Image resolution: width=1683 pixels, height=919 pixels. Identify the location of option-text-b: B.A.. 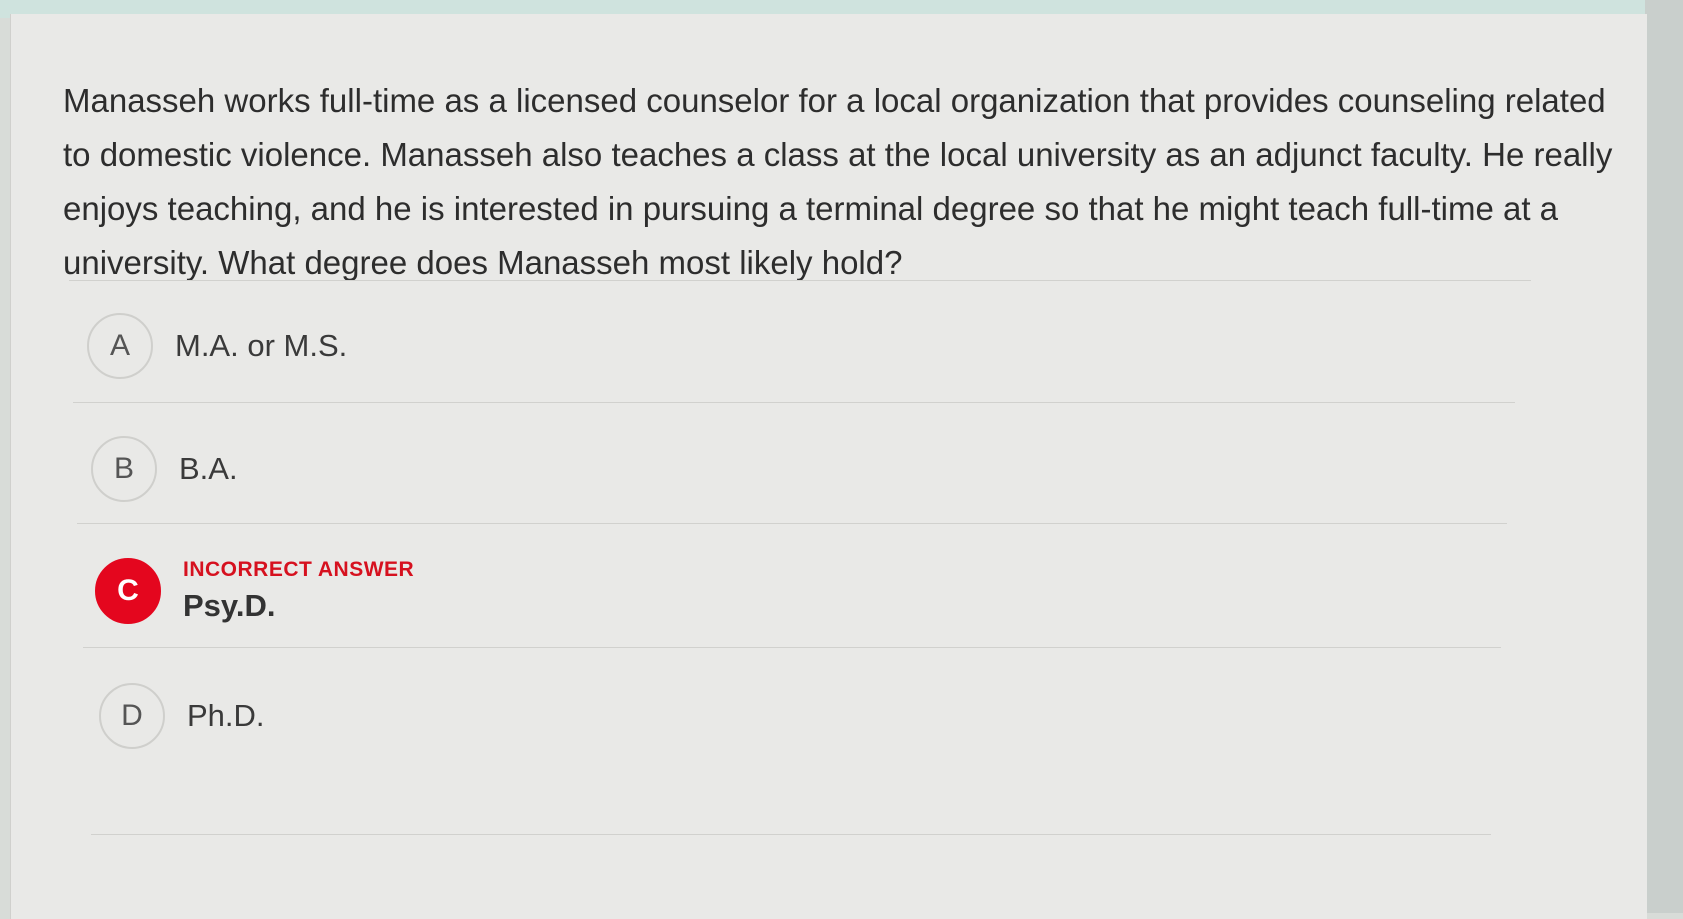
(208, 468).